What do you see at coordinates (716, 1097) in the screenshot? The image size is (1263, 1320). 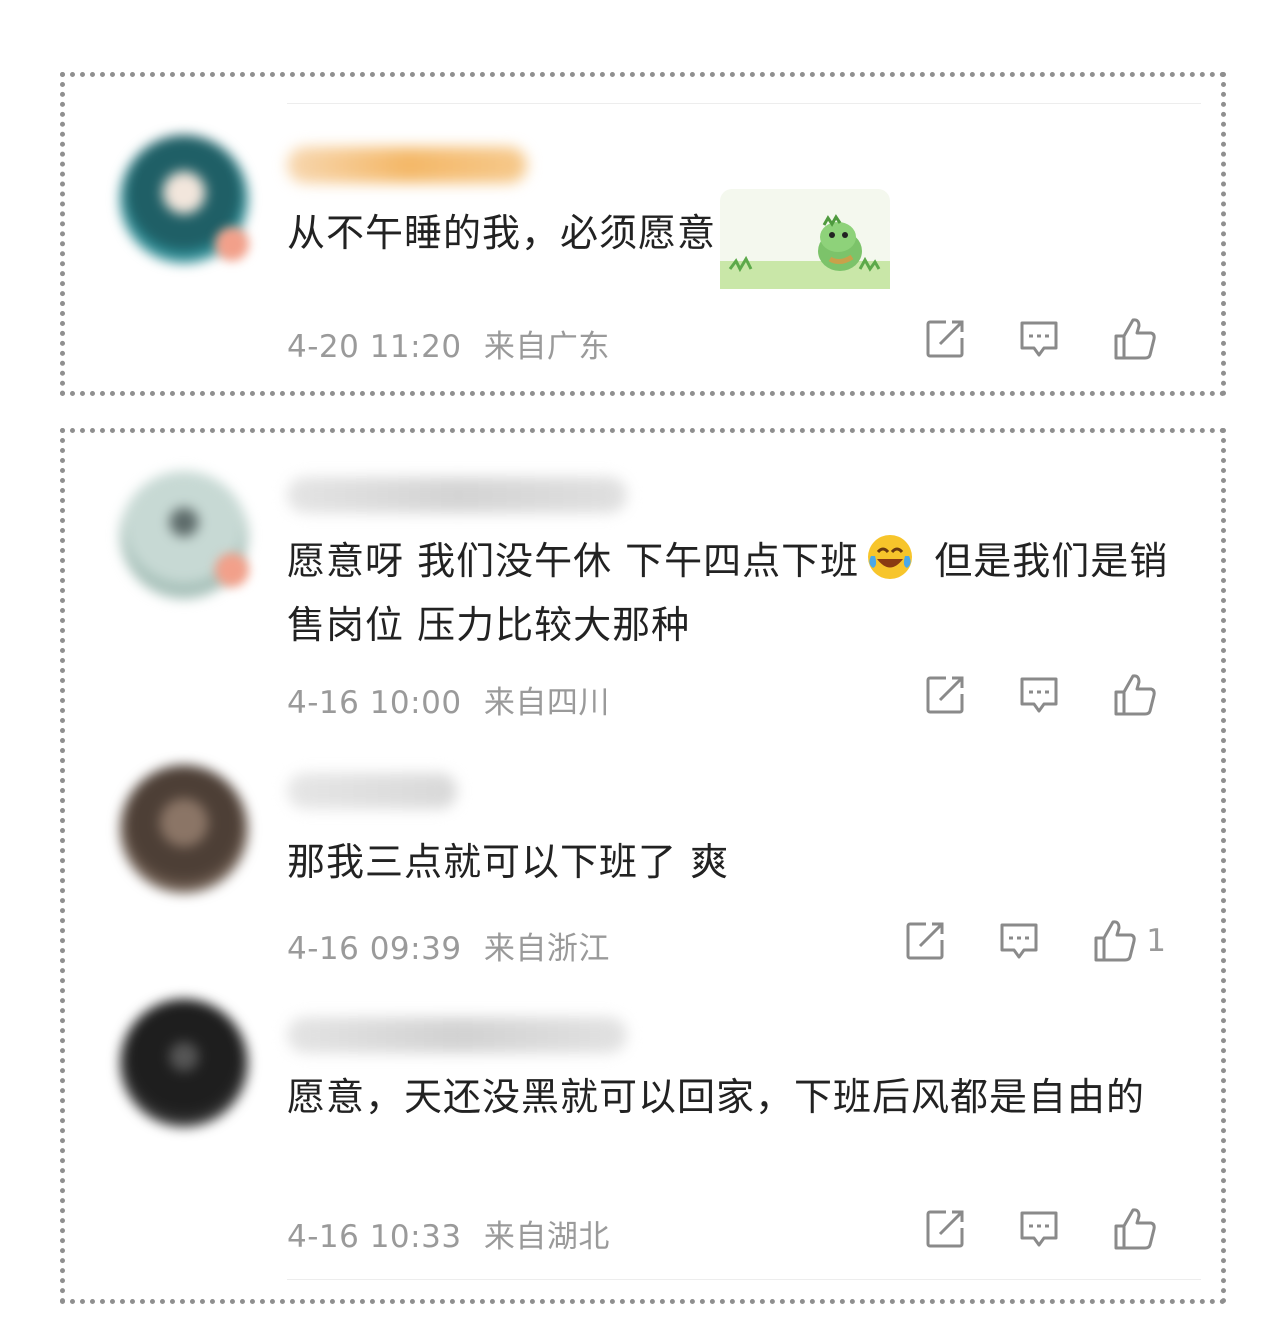 I see `comment-text: 愿意，天还没黑就可以回家，下班后风都是自由的` at bounding box center [716, 1097].